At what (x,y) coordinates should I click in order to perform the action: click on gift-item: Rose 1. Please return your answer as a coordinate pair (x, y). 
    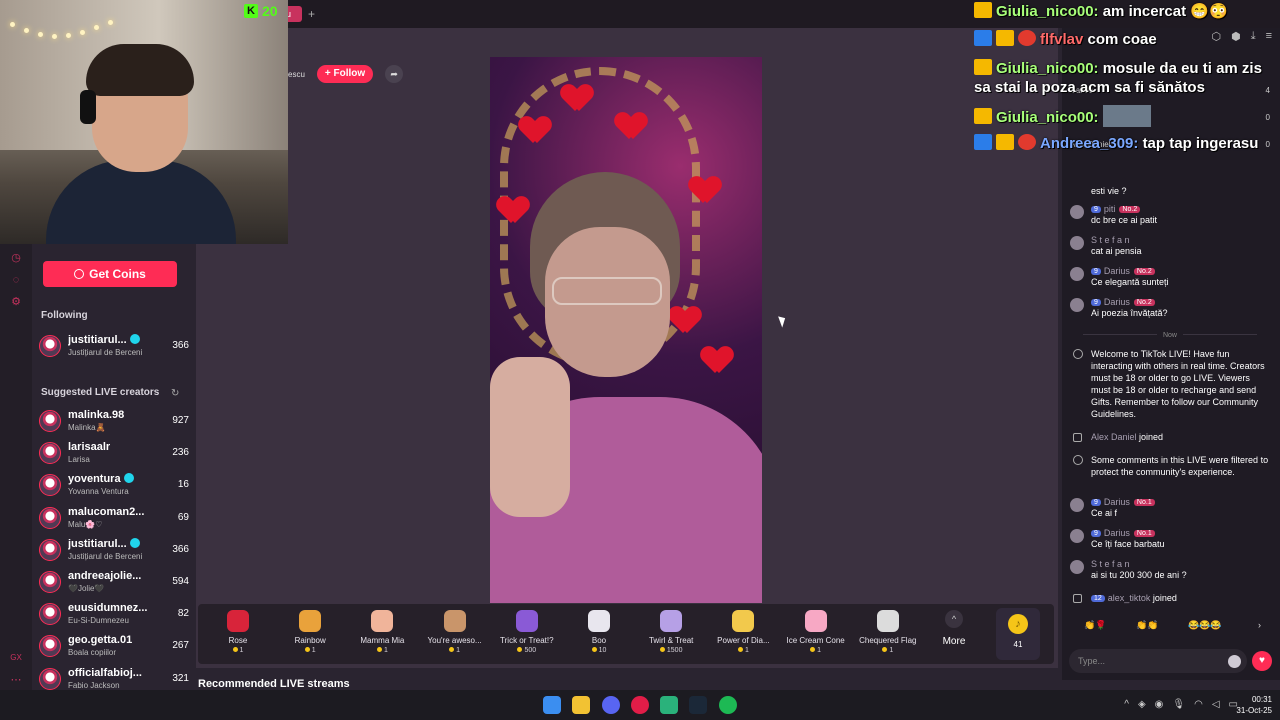
    Looking at the image, I should click on (238, 635).